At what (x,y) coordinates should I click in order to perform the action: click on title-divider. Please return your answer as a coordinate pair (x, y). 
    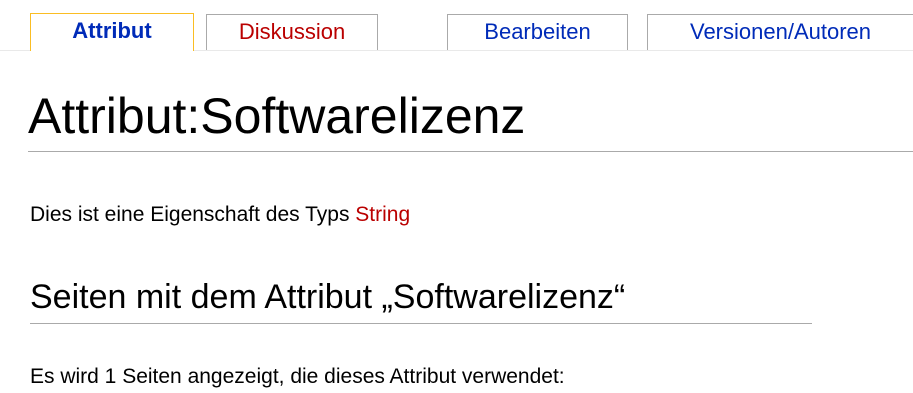
    Looking at the image, I should click on (470, 151).